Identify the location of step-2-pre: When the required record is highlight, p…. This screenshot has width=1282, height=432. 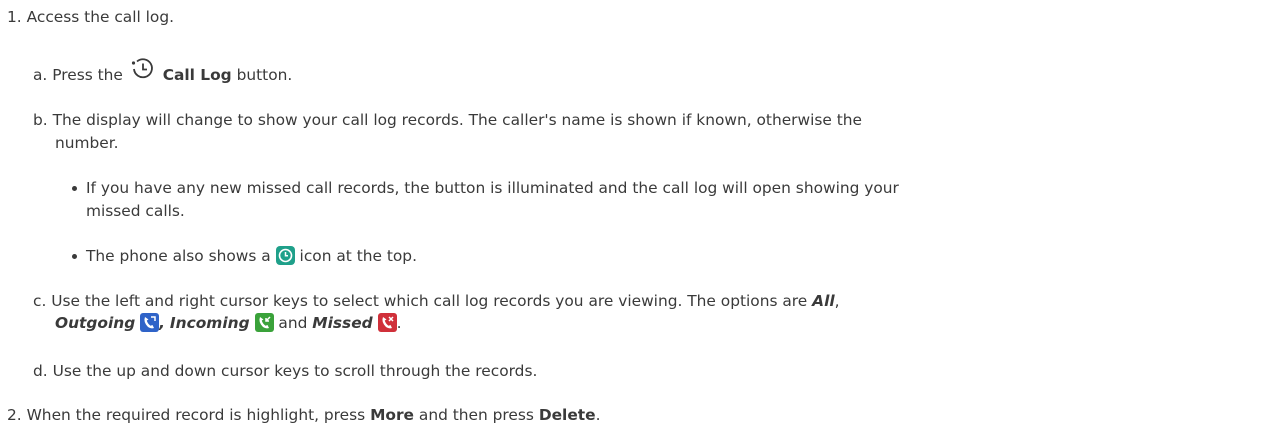
(196, 415).